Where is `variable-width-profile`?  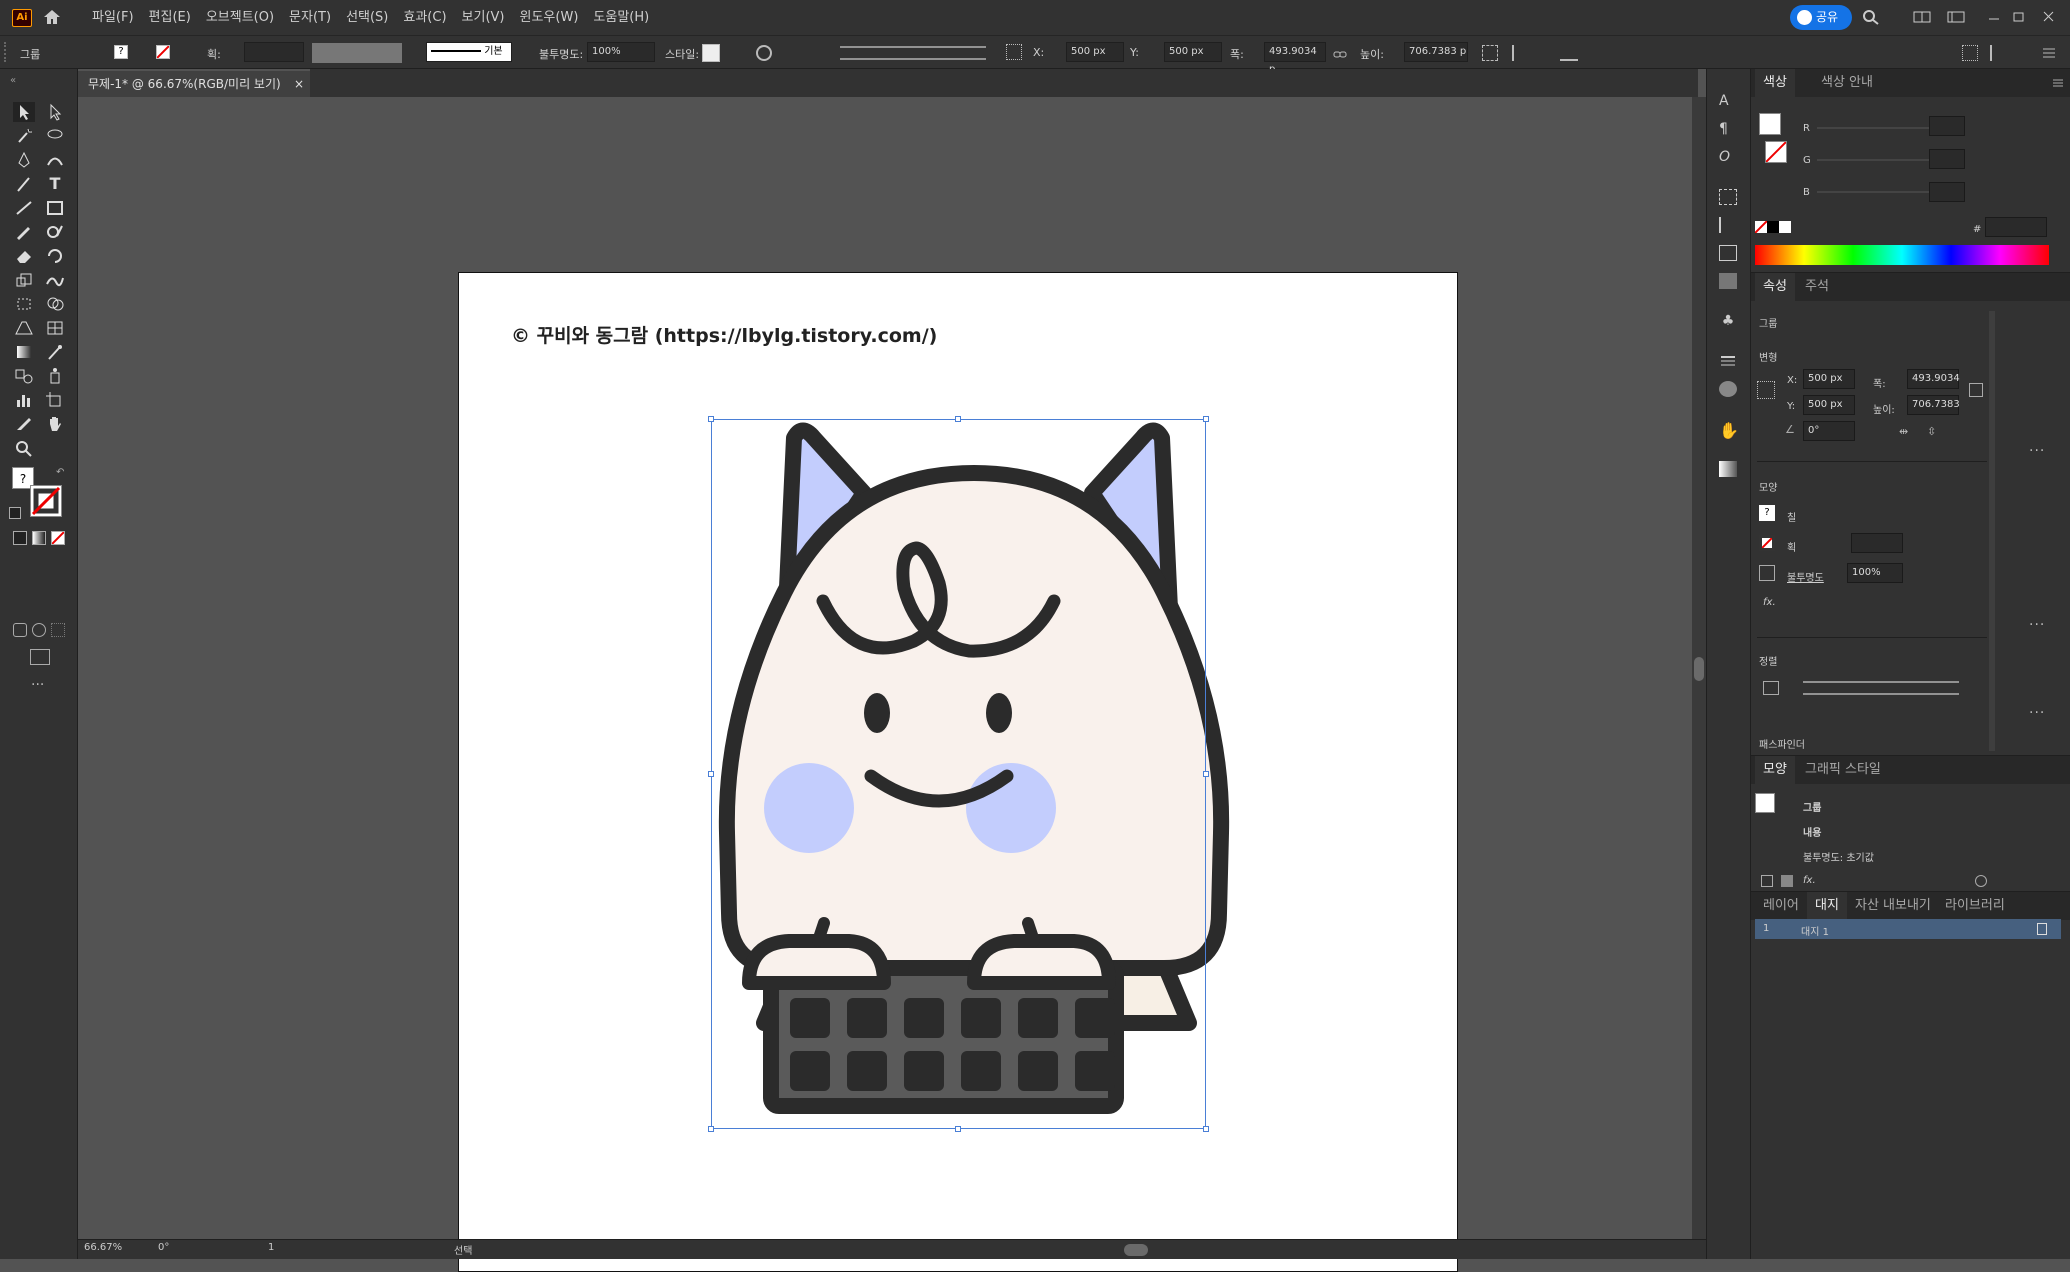 variable-width-profile is located at coordinates (357, 53).